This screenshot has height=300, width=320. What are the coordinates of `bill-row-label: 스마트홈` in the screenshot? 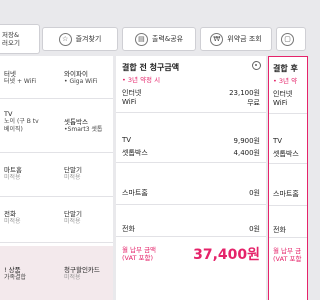 It's located at (135, 193).